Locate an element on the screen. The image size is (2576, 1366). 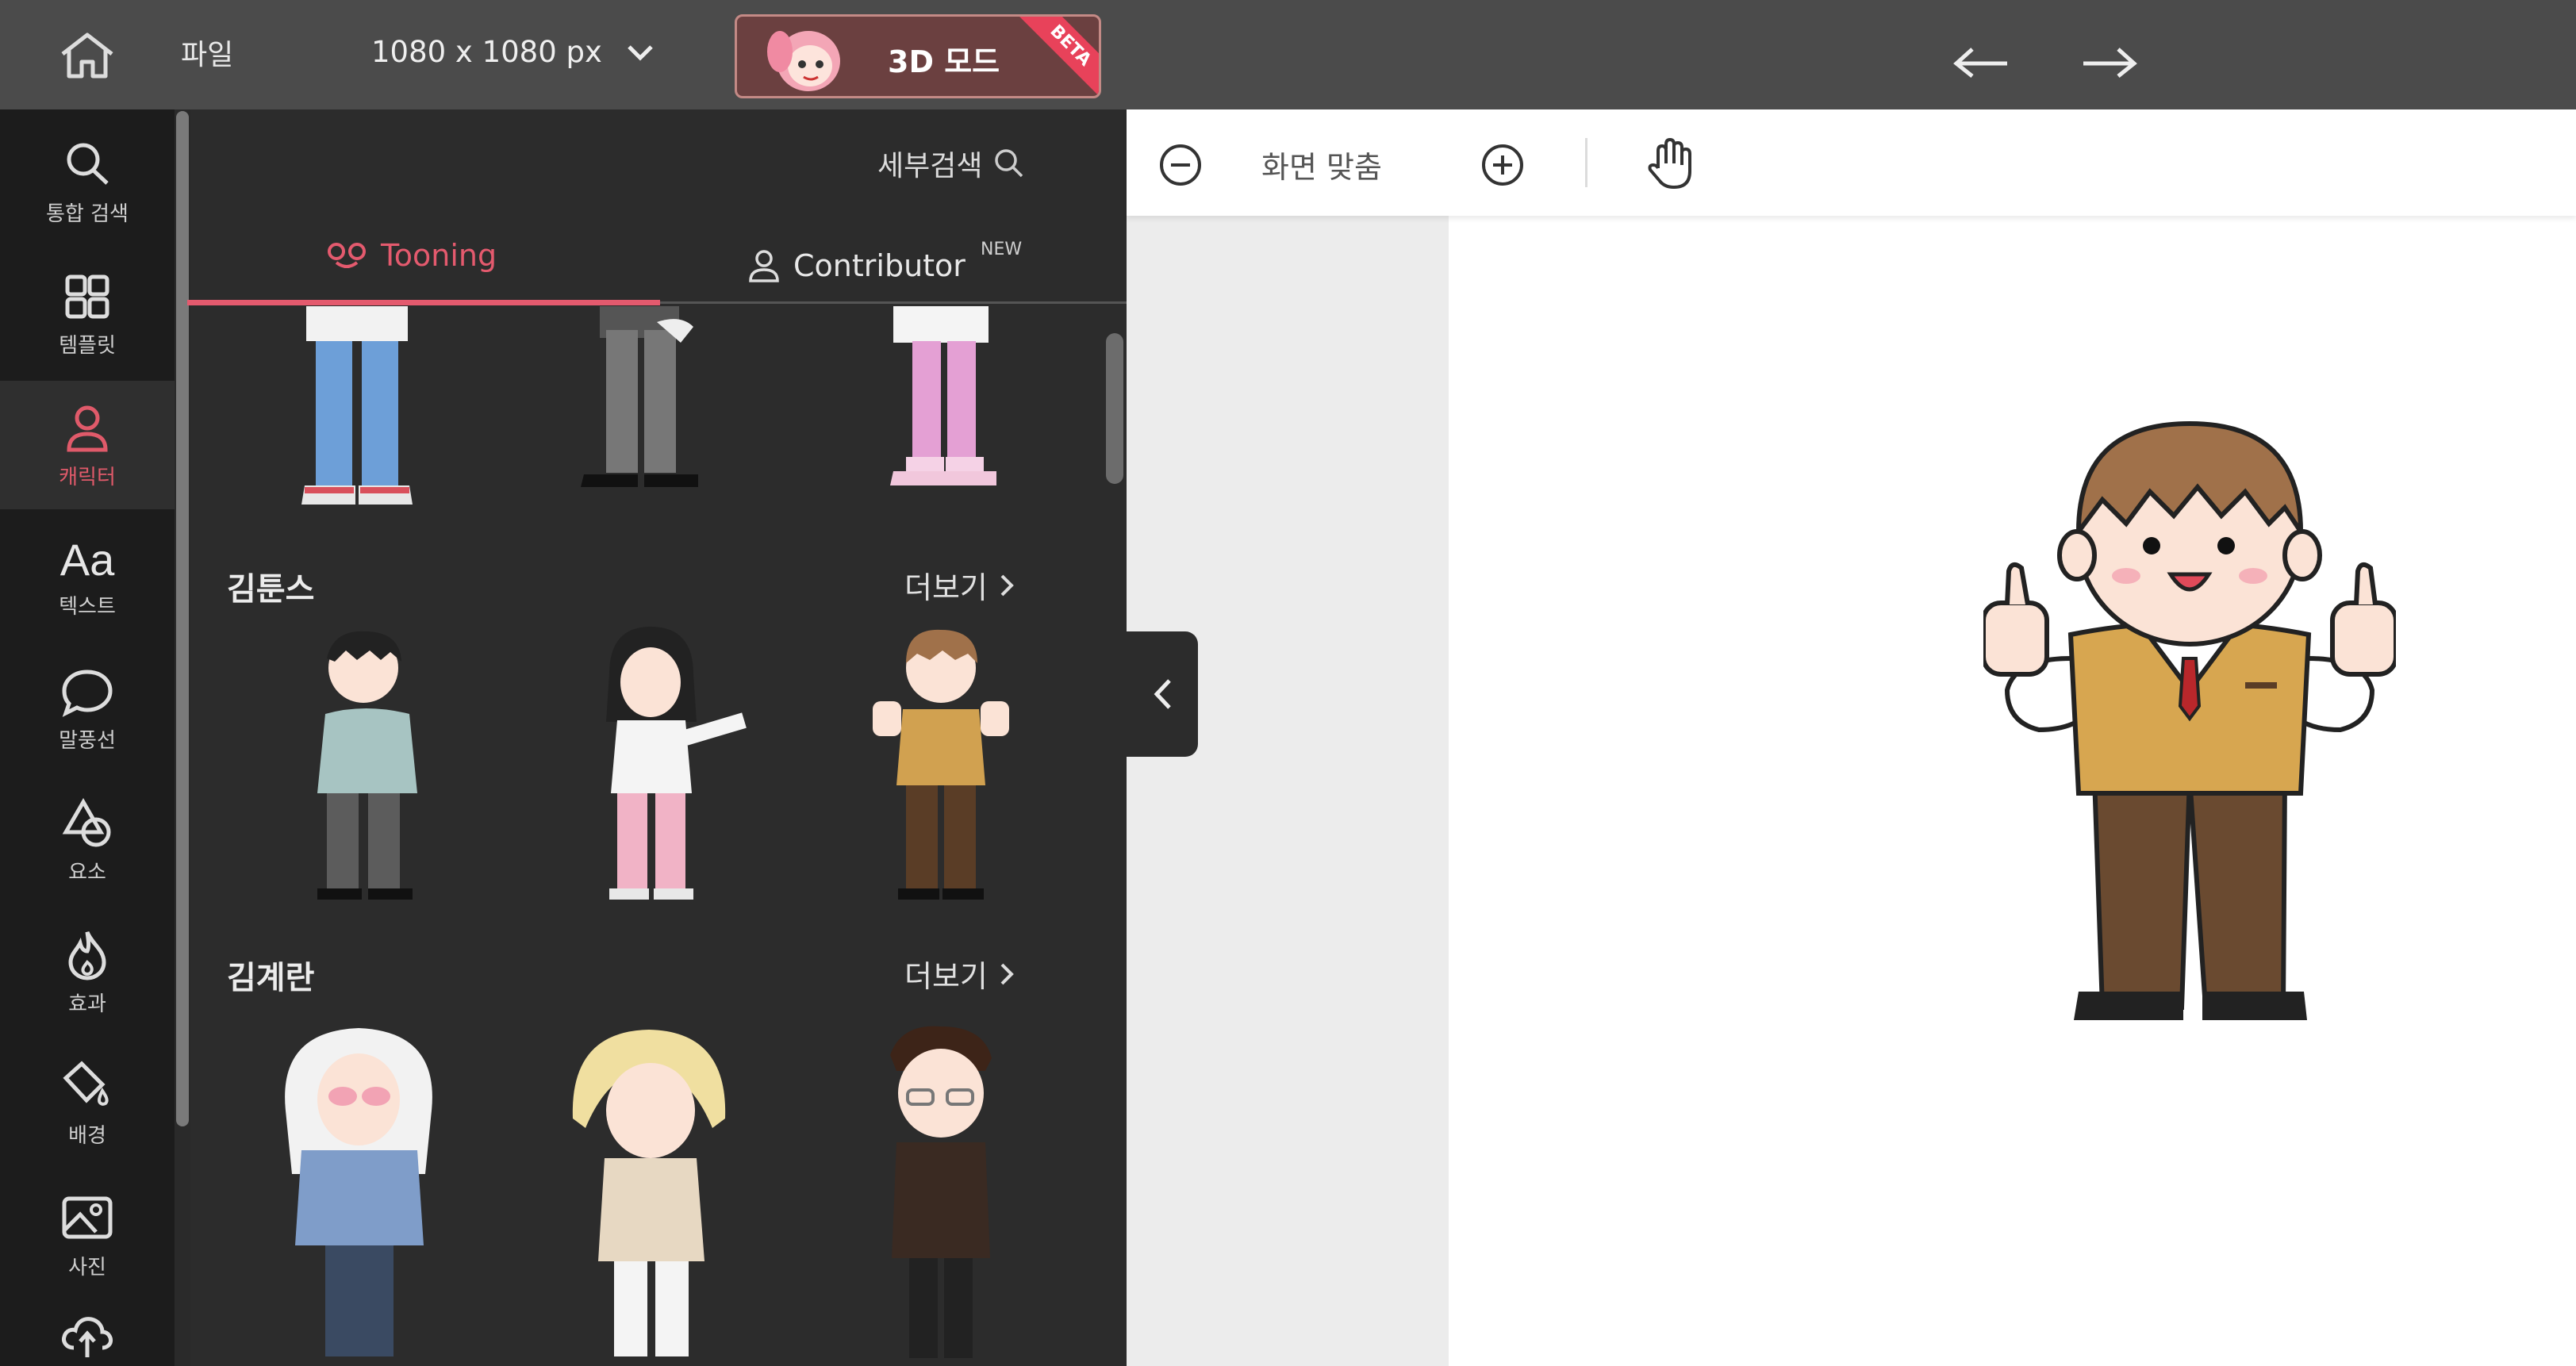
rail-item-upload is located at coordinates (87, 1335).